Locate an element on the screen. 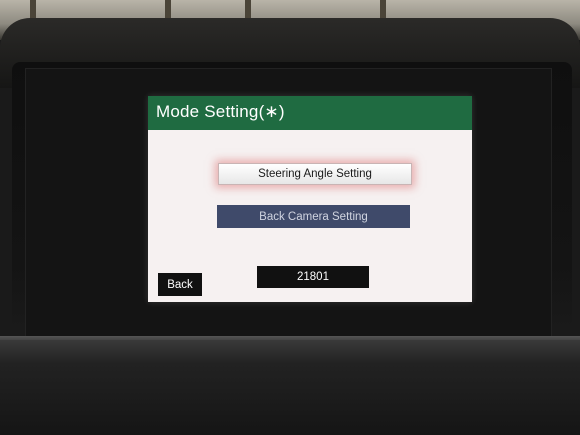 This screenshot has width=580, height=435. steering-angle-setting-label: Steering Angle Setting is located at coordinates (315, 174).